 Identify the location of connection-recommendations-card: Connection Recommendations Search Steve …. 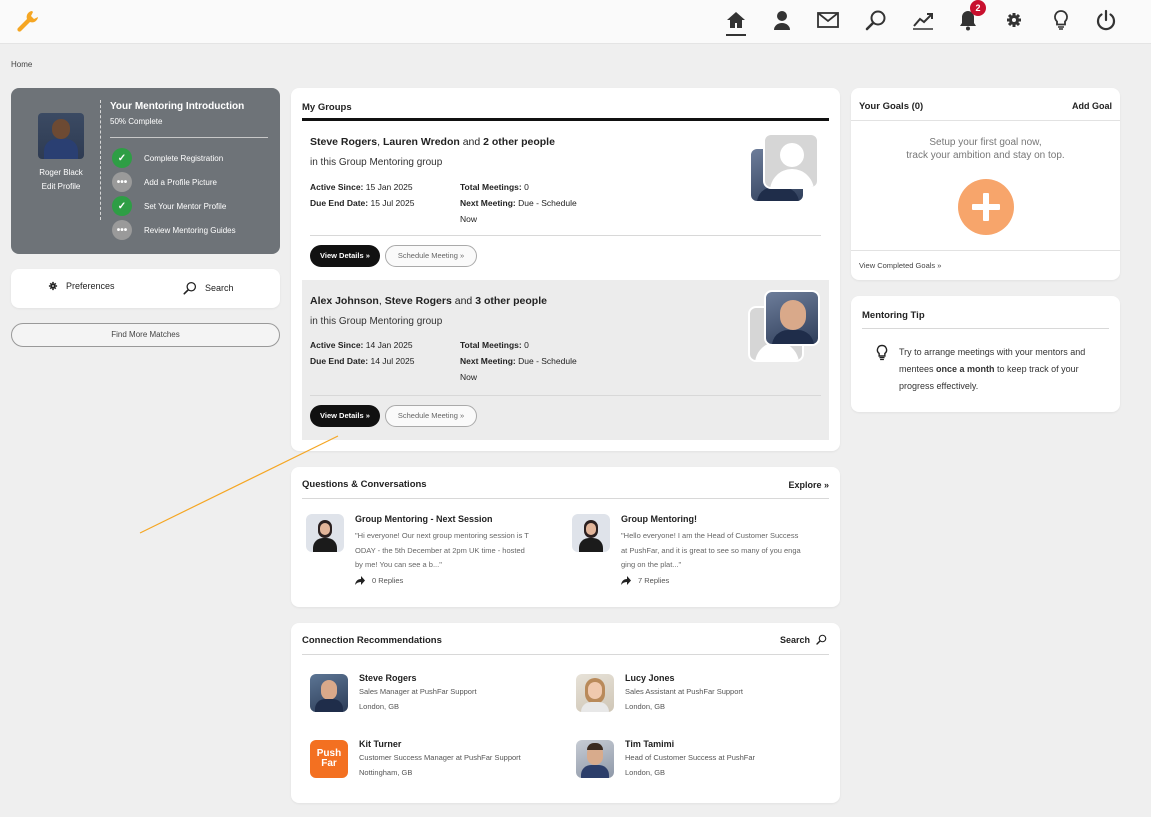
(565, 713).